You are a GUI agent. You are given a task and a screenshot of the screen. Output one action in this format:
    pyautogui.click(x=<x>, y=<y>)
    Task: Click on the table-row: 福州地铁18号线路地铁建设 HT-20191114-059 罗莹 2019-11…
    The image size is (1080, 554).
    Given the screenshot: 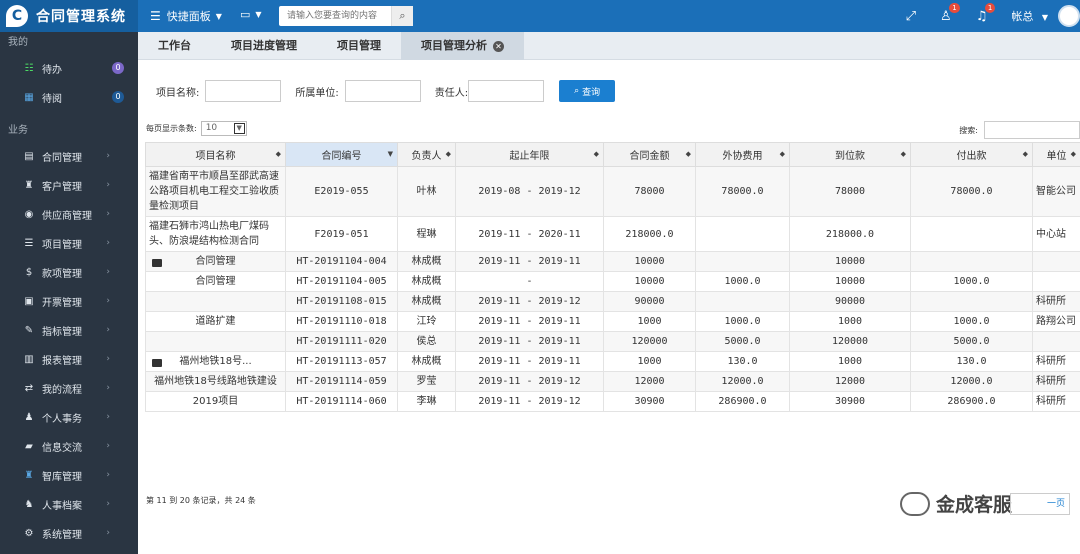 What is the action you would take?
    pyautogui.click(x=612, y=381)
    